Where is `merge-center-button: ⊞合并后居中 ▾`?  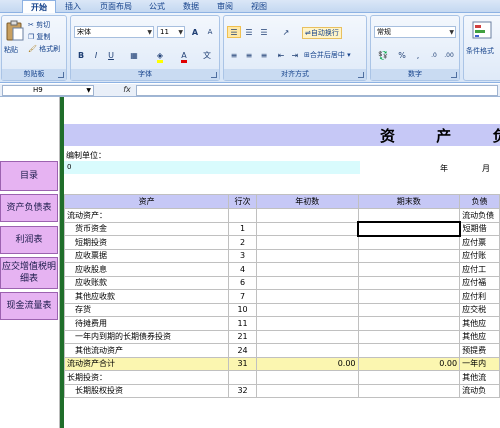
merge-center-button: ⊞合并后居中 ▾ is located at coordinates (327, 55).